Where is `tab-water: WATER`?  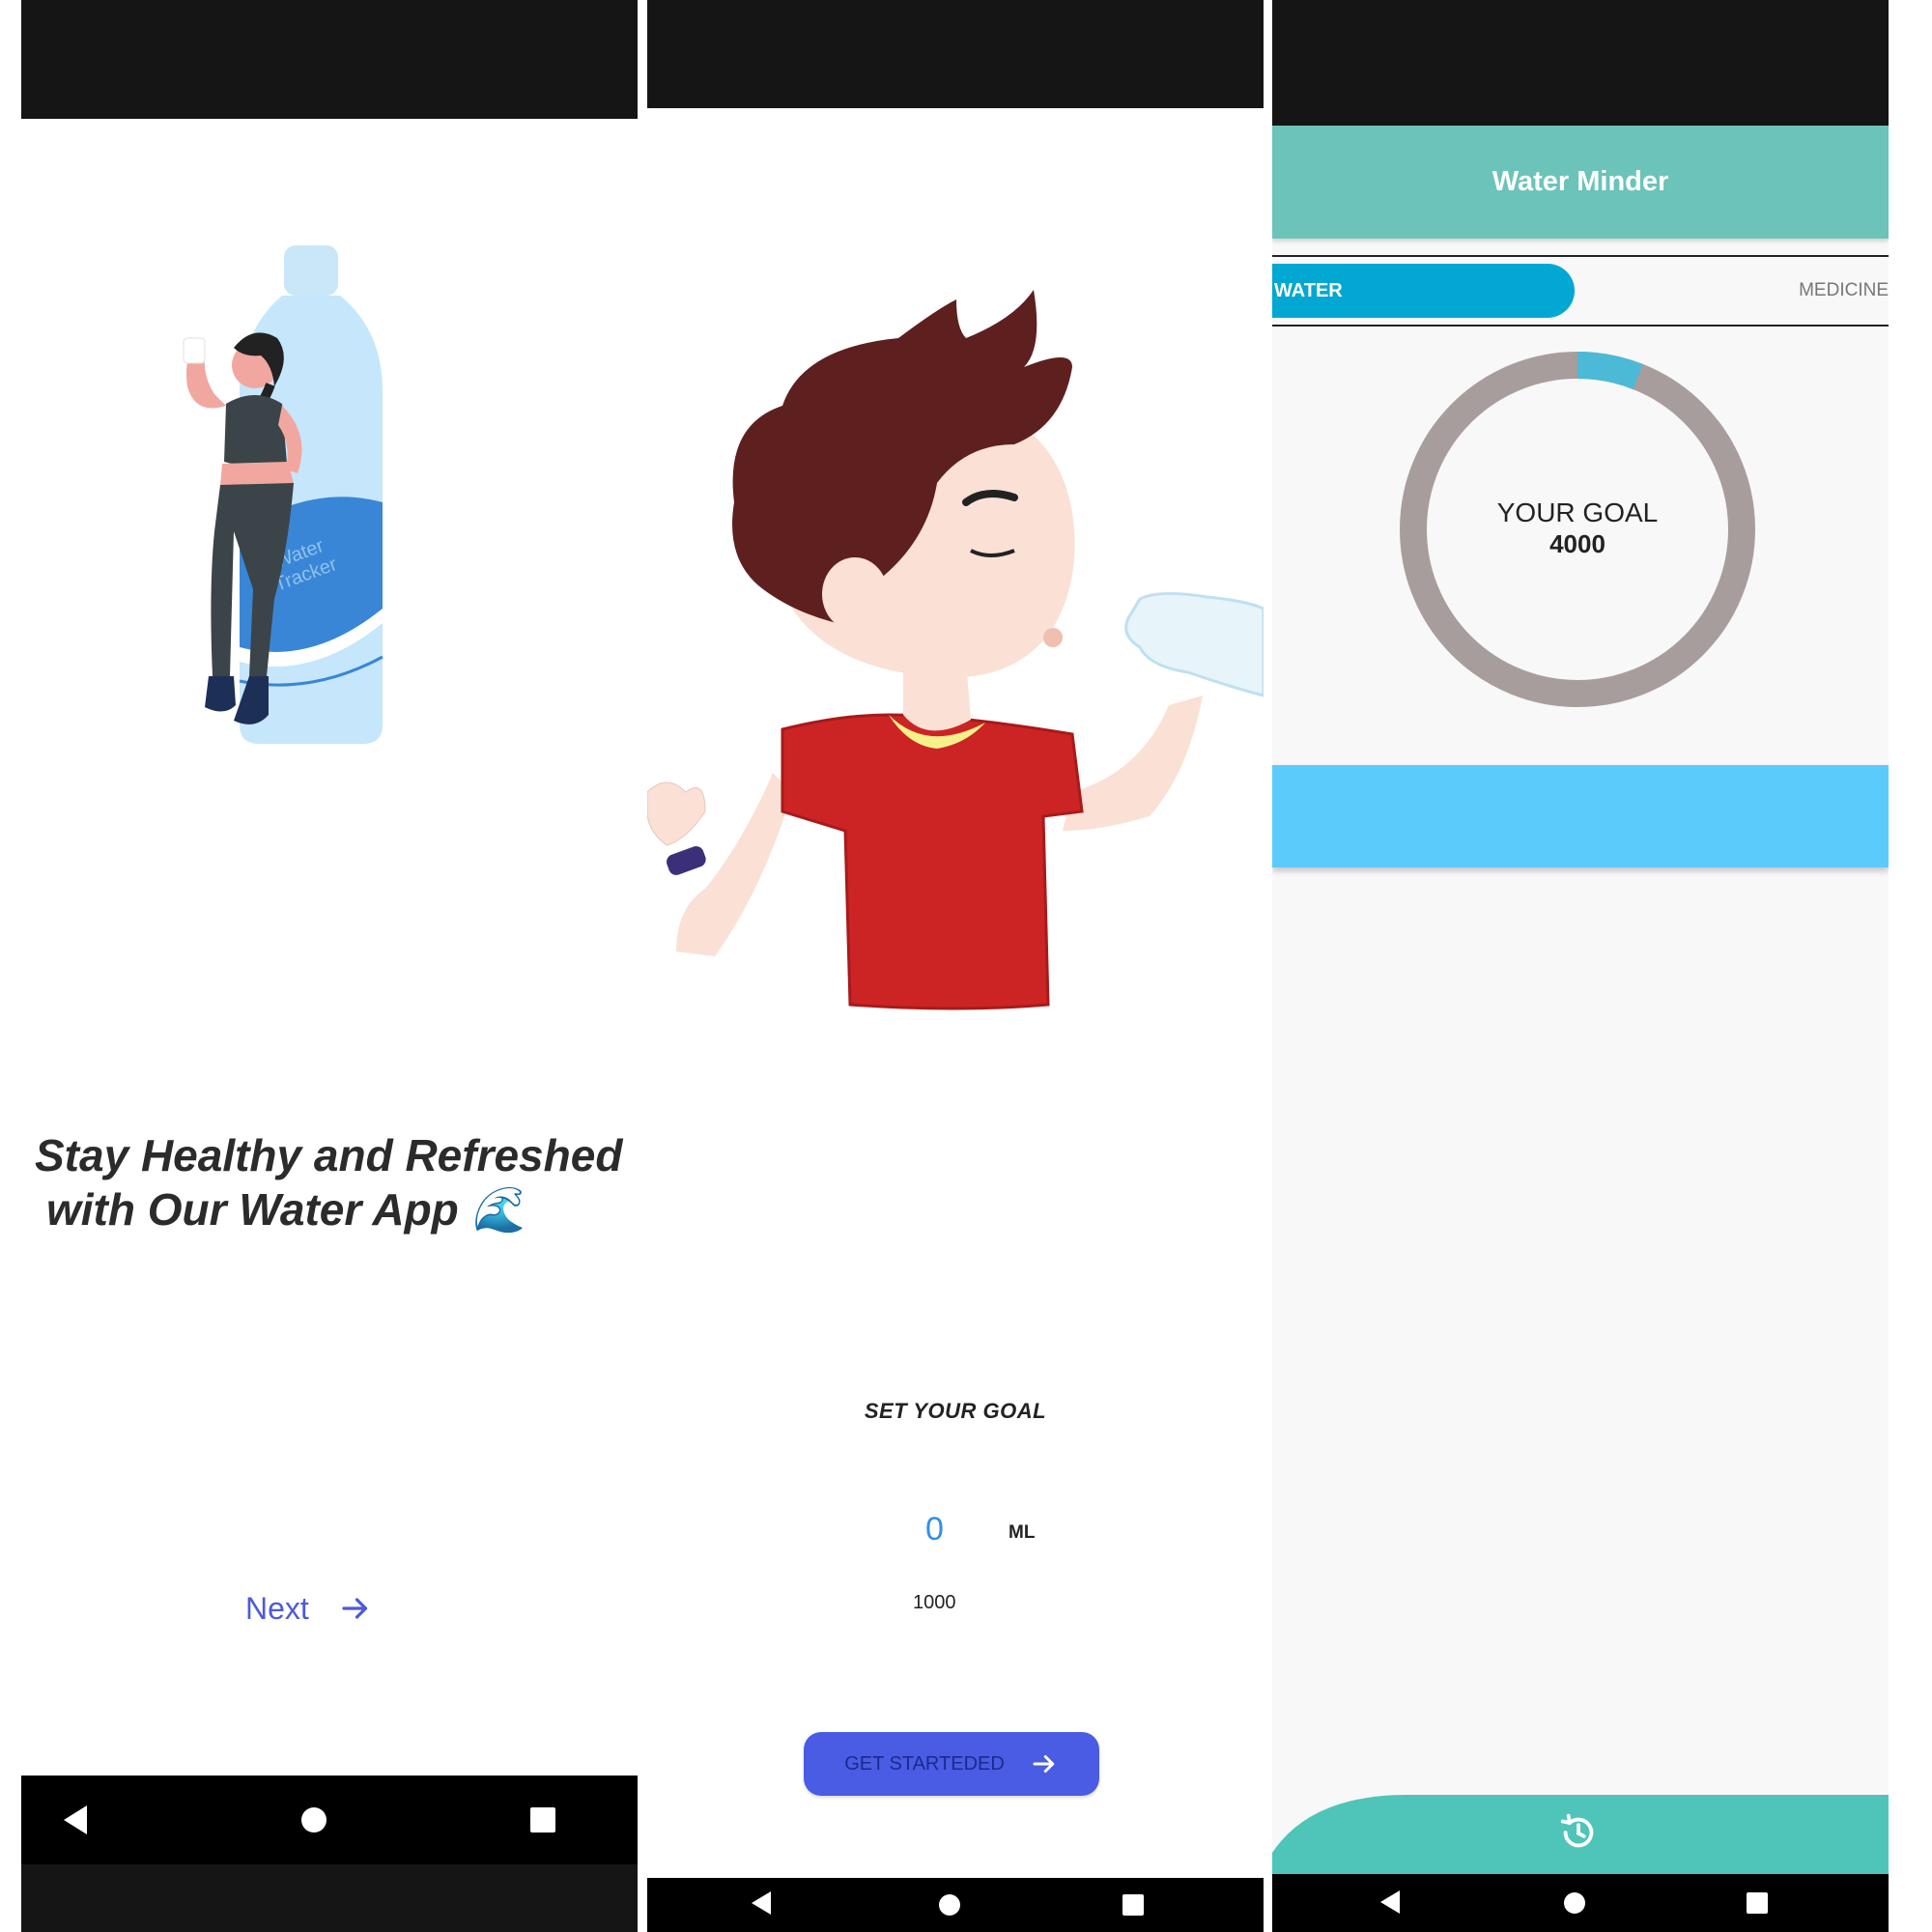 tab-water: WATER is located at coordinates (1423, 291).